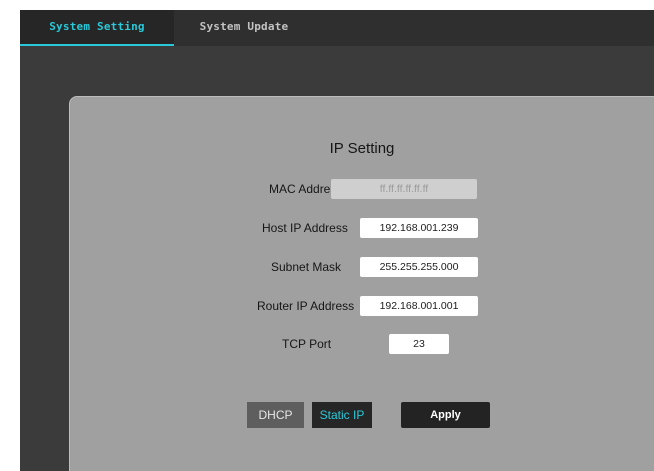 This screenshot has height=471, width=654. What do you see at coordinates (305, 228) in the screenshot?
I see `host-ip-label: Host IP Address` at bounding box center [305, 228].